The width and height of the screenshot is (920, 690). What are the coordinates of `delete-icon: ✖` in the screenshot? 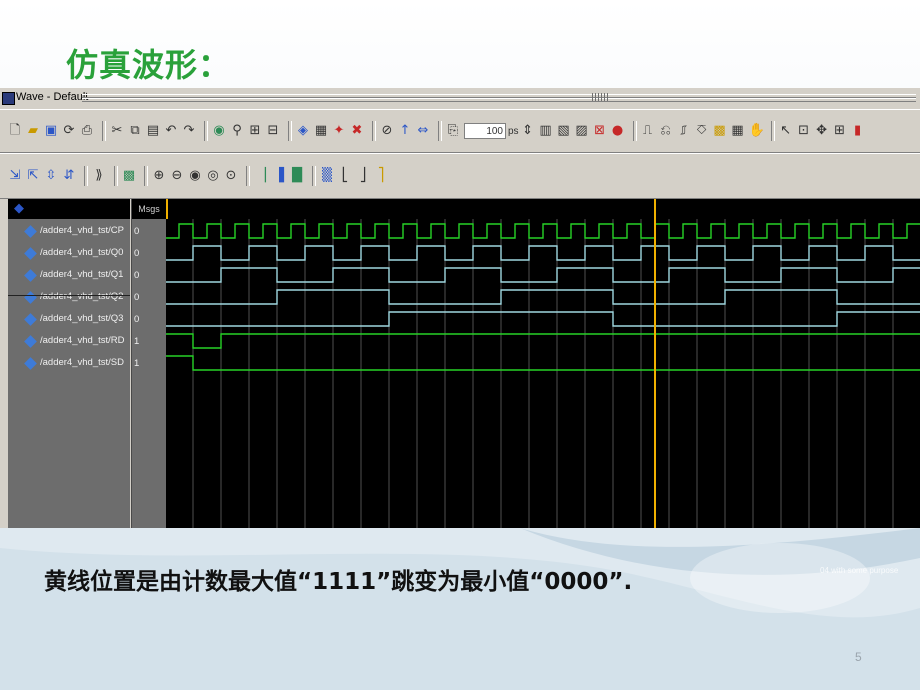 It's located at (357, 131).